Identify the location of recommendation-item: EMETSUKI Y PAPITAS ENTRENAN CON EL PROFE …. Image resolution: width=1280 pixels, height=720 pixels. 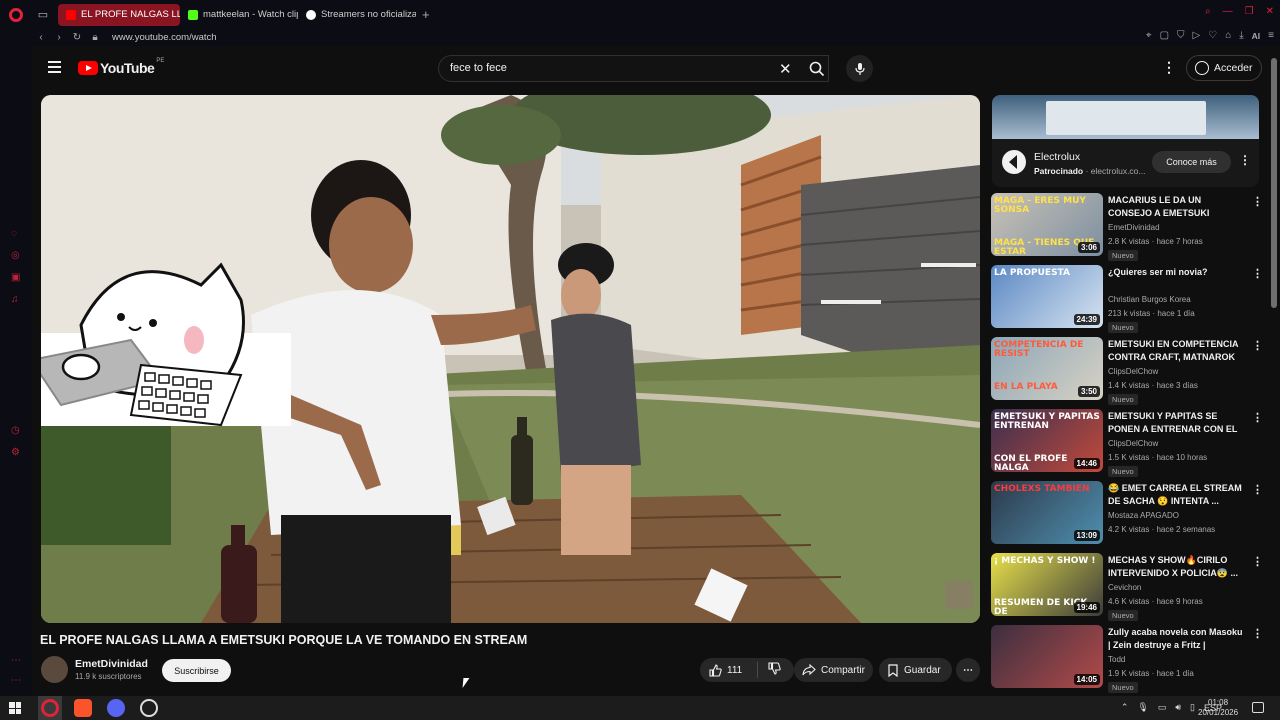
(1127, 443).